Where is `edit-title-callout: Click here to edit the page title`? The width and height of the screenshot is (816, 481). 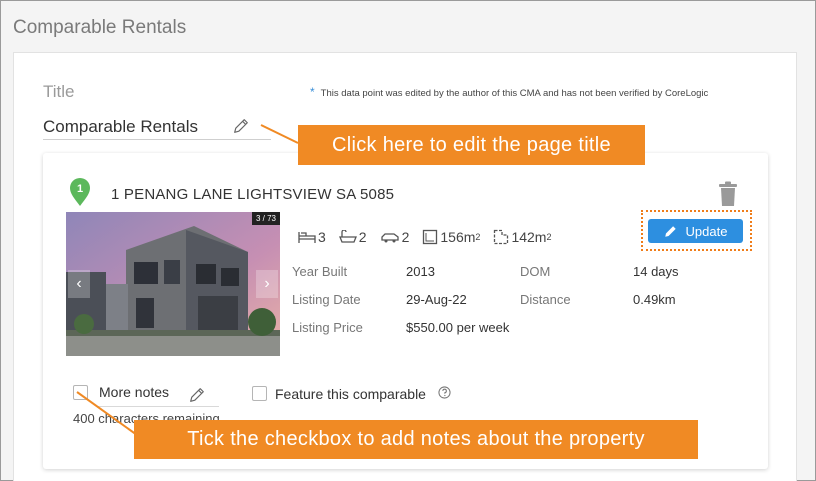
edit-title-callout: Click here to edit the page title is located at coordinates (471, 145).